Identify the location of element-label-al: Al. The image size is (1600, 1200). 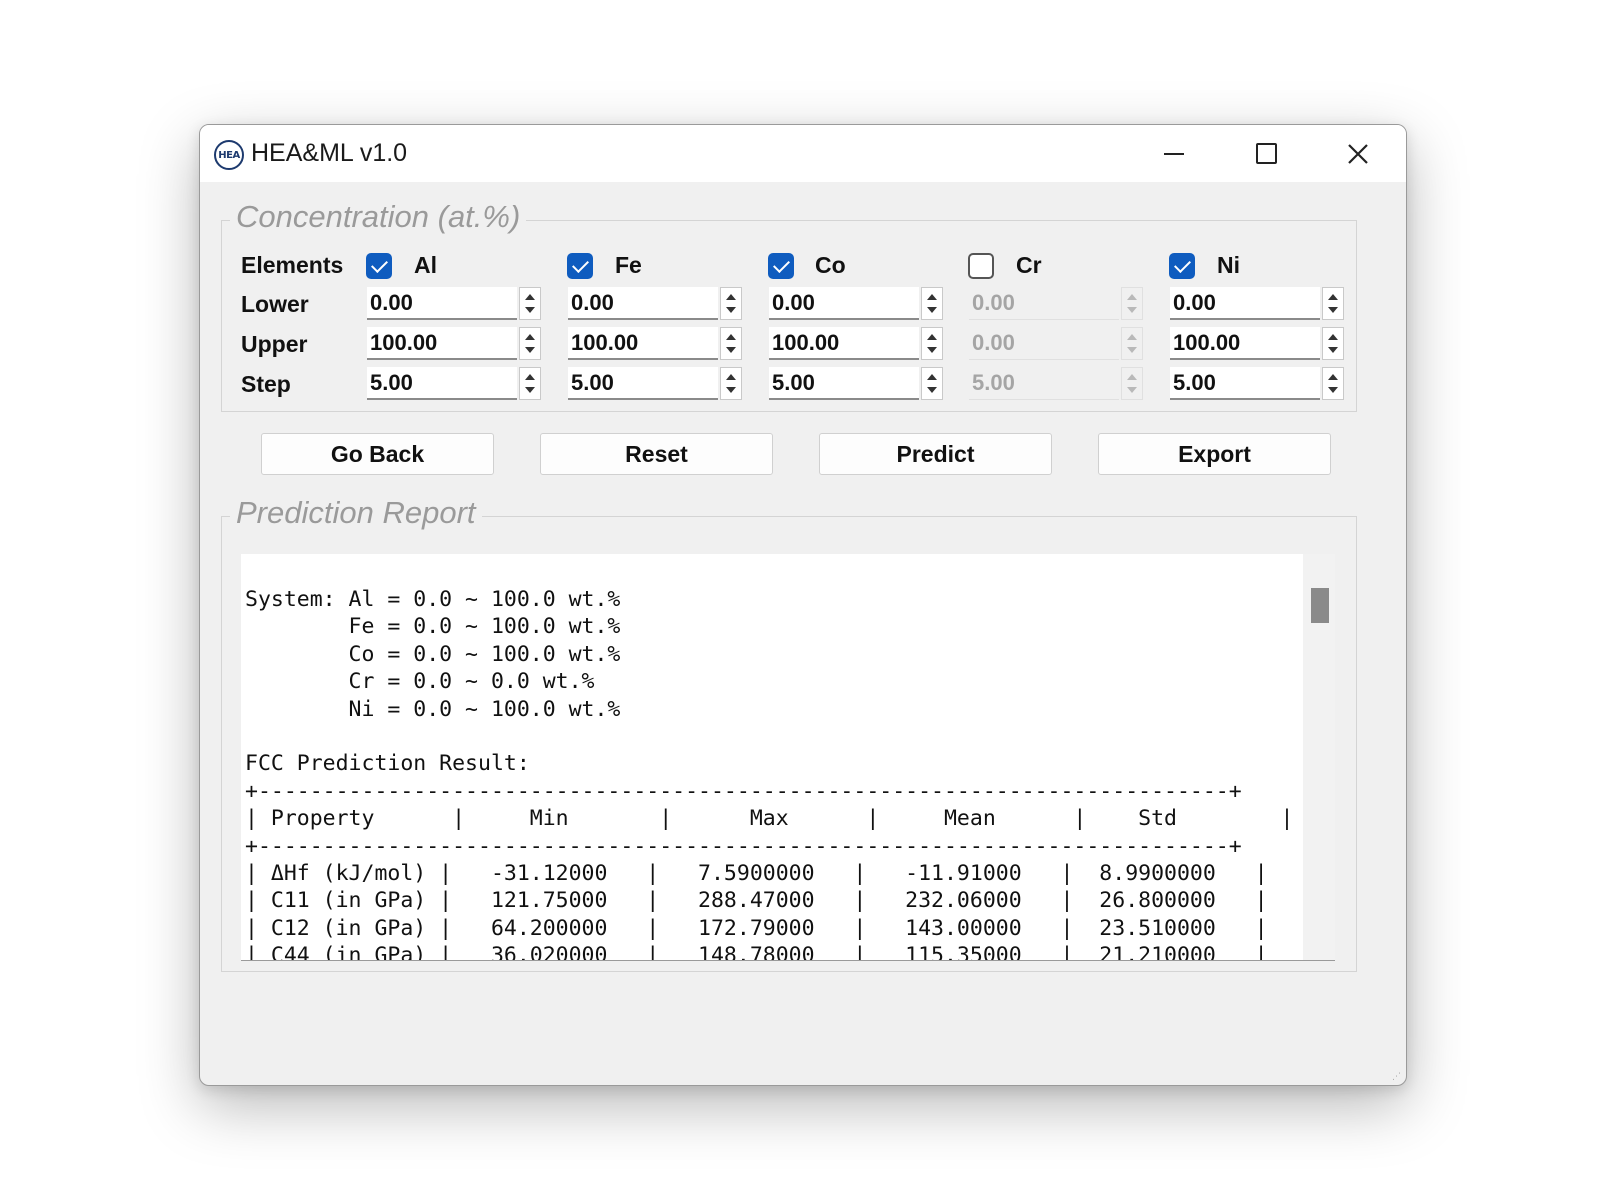
(425, 265).